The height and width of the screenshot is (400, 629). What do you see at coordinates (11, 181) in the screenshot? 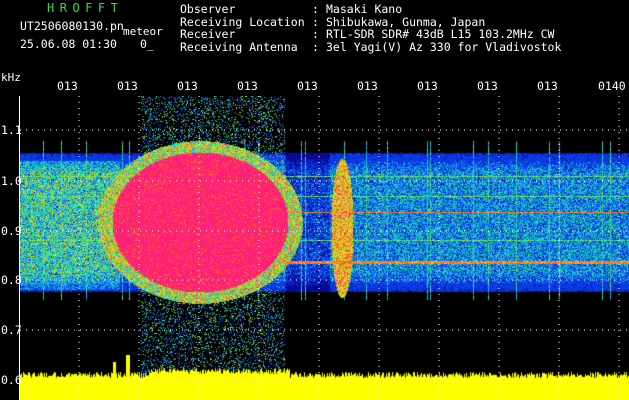
I see `y-tick-label: 1.0` at bounding box center [11, 181].